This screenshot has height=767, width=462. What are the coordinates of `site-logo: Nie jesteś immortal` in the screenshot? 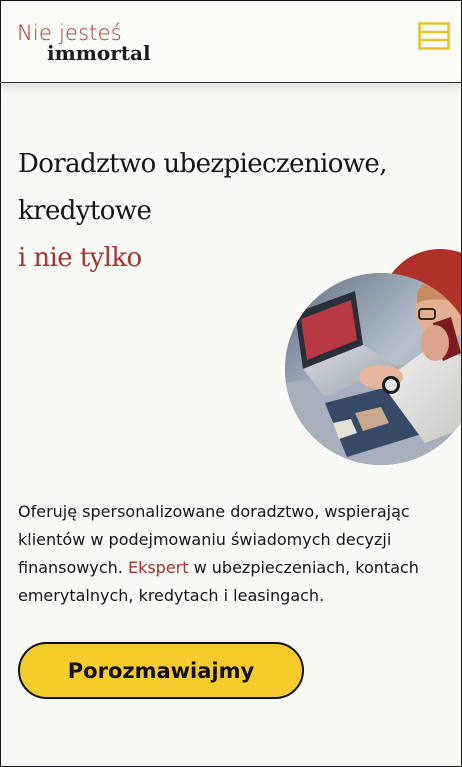 It's located at (87, 43).